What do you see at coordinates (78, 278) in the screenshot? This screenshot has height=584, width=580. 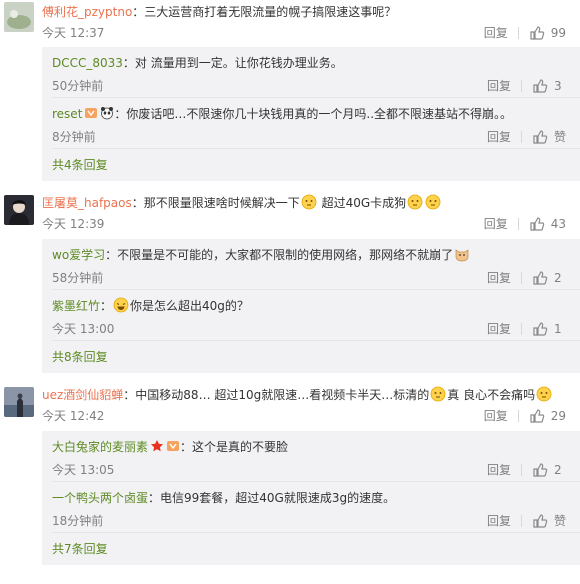 I see `timestamp: 58分钟前` at bounding box center [78, 278].